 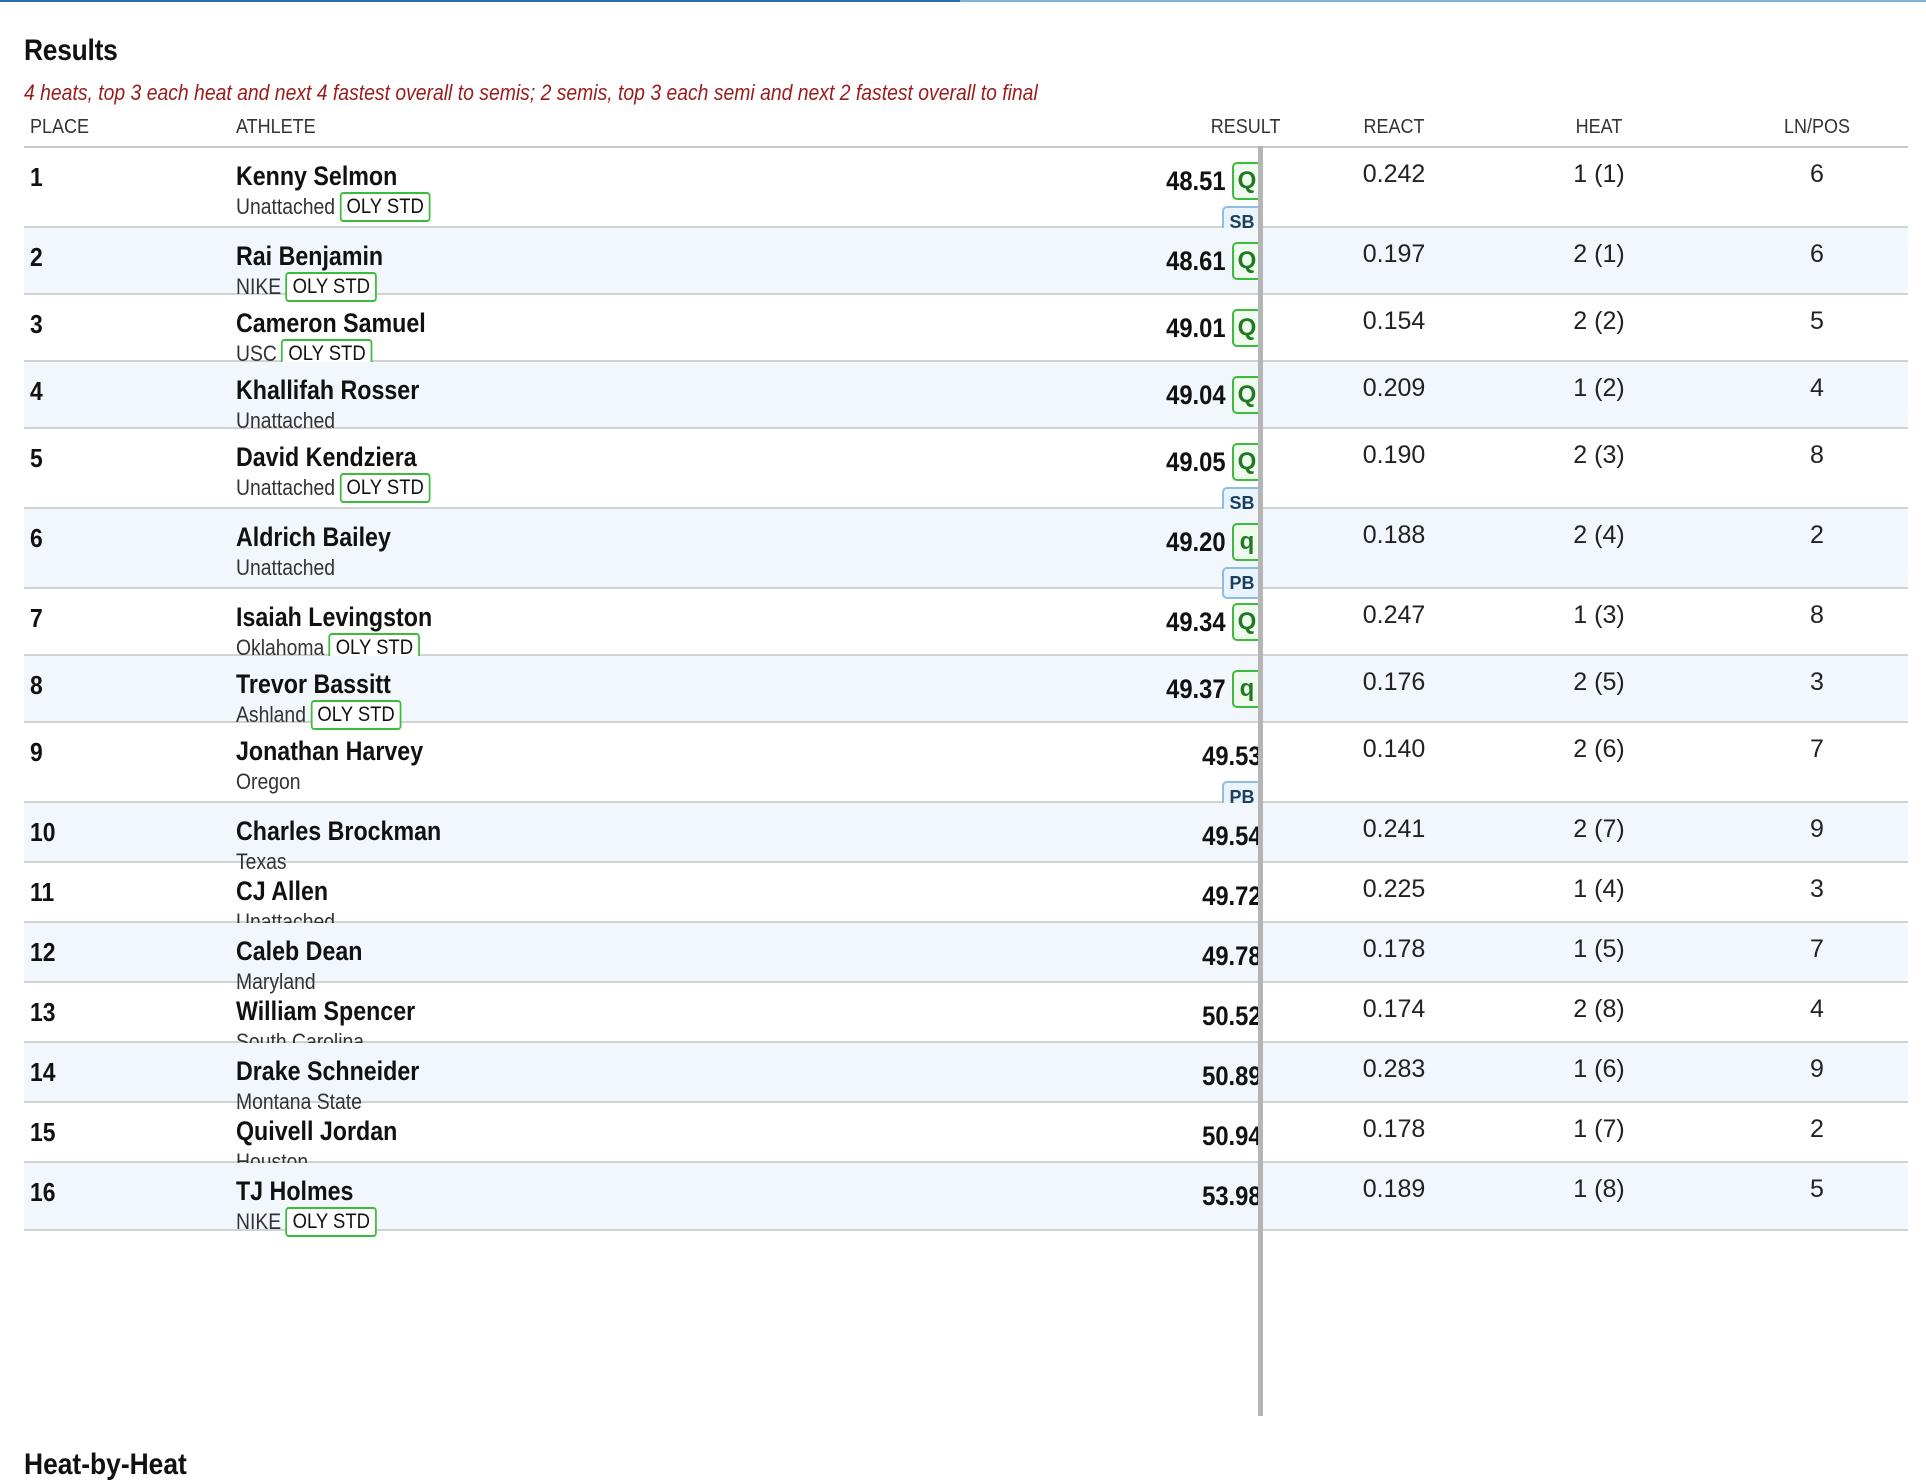 What do you see at coordinates (1817, 174) in the screenshot?
I see `lnpos-cell: 6` at bounding box center [1817, 174].